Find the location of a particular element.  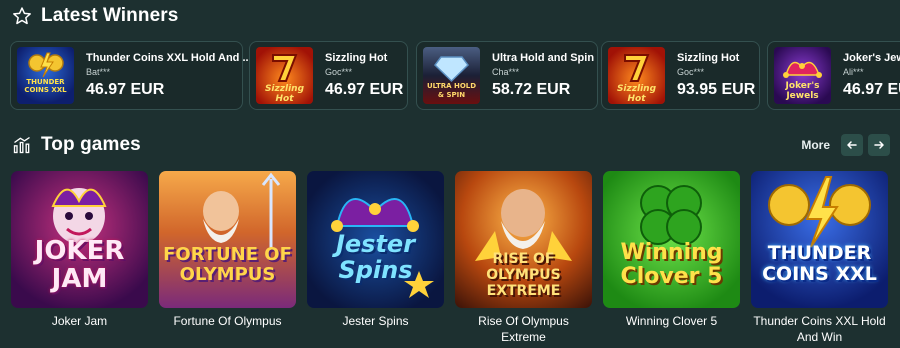

game-thumb-logo: FORTUNE OF OLYMPUS is located at coordinates (227, 264).